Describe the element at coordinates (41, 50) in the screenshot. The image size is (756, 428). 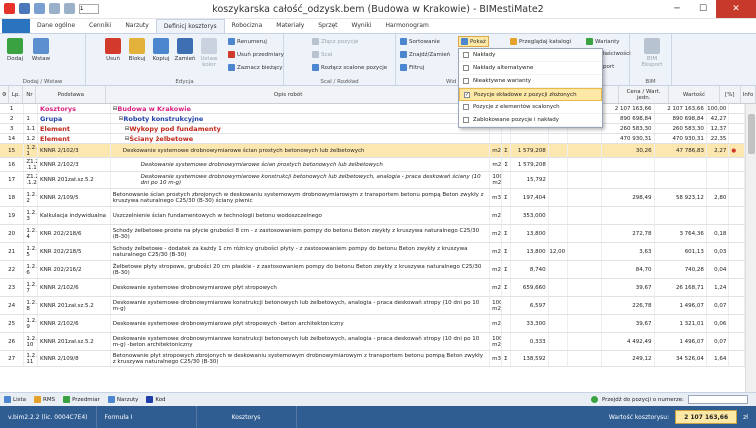
I see `wstaw-button: Wstaw` at that location.